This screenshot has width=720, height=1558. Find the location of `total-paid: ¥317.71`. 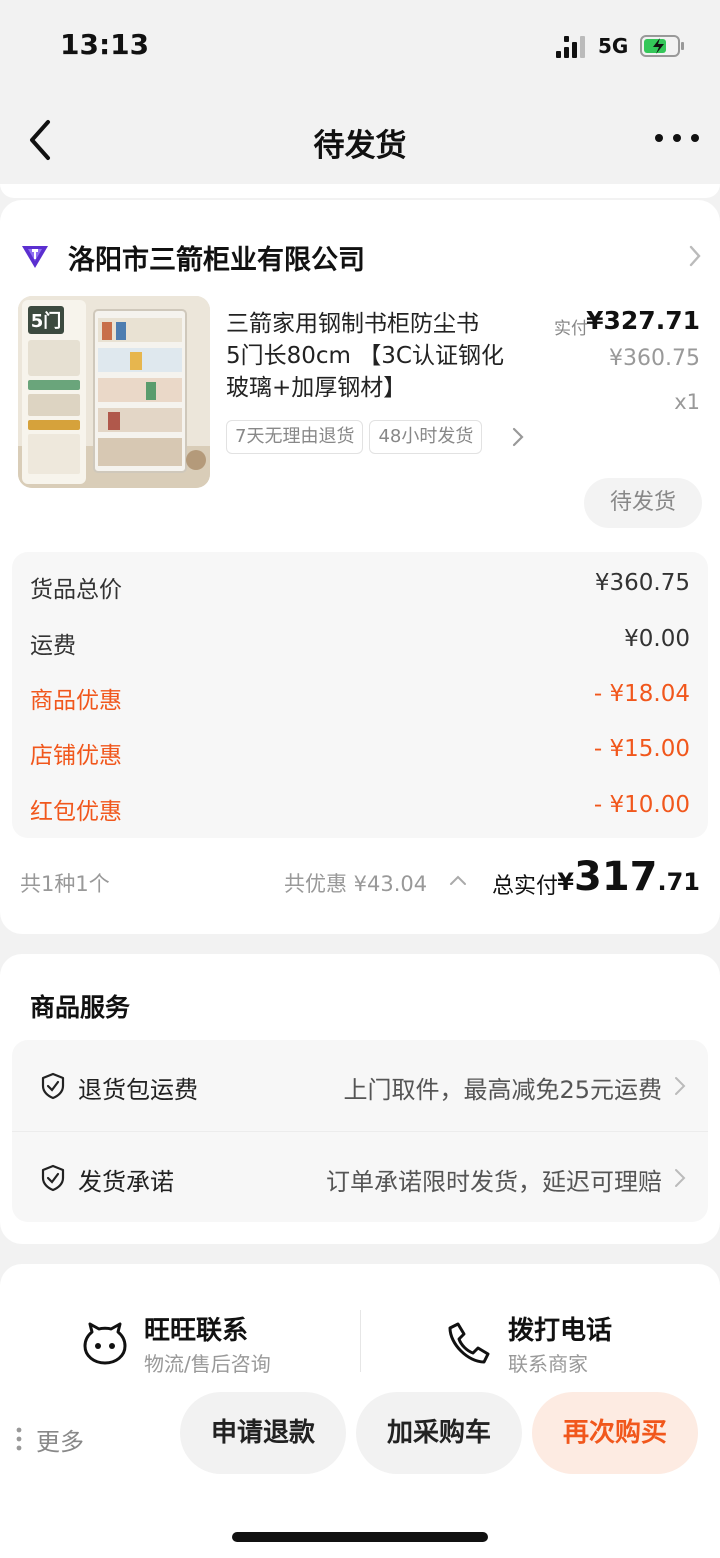

total-paid: ¥317.71 is located at coordinates (628, 877).